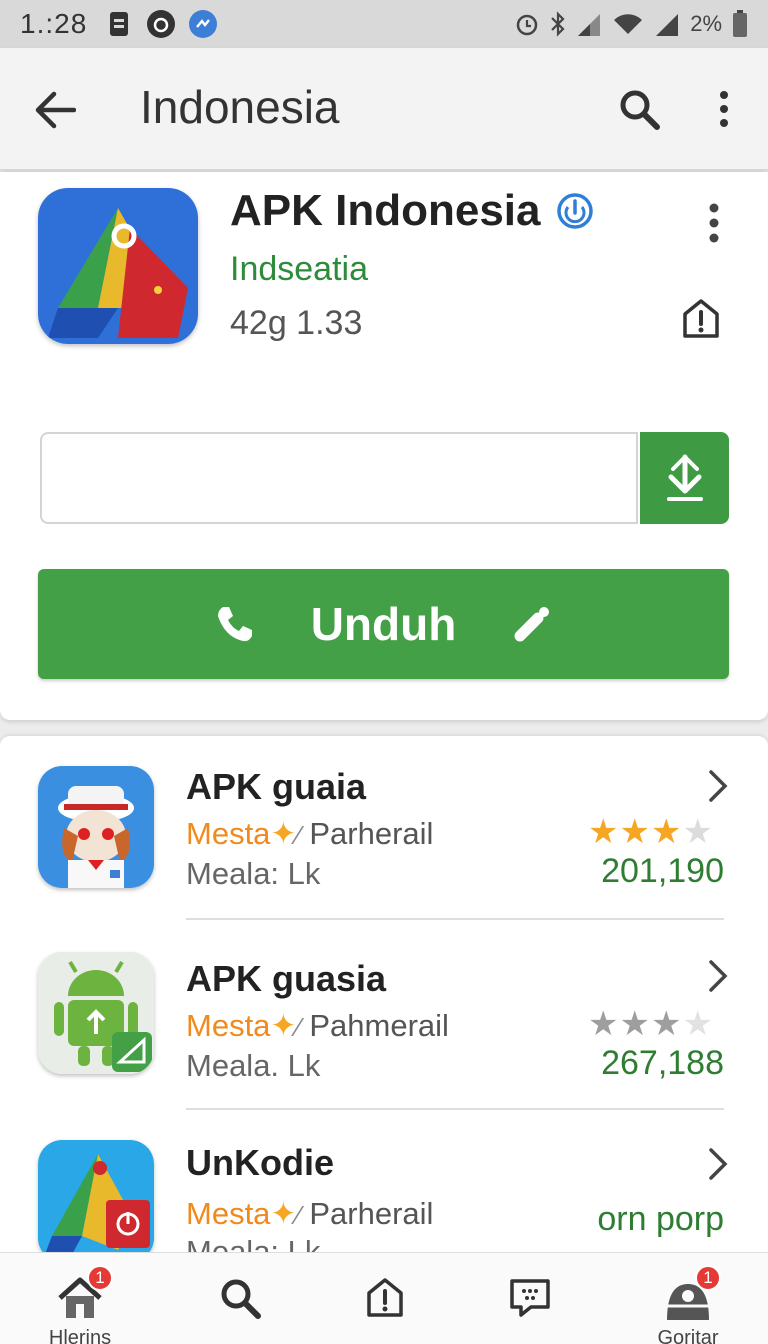 The image size is (768, 1344). I want to click on message-icon, so click(530, 1298).